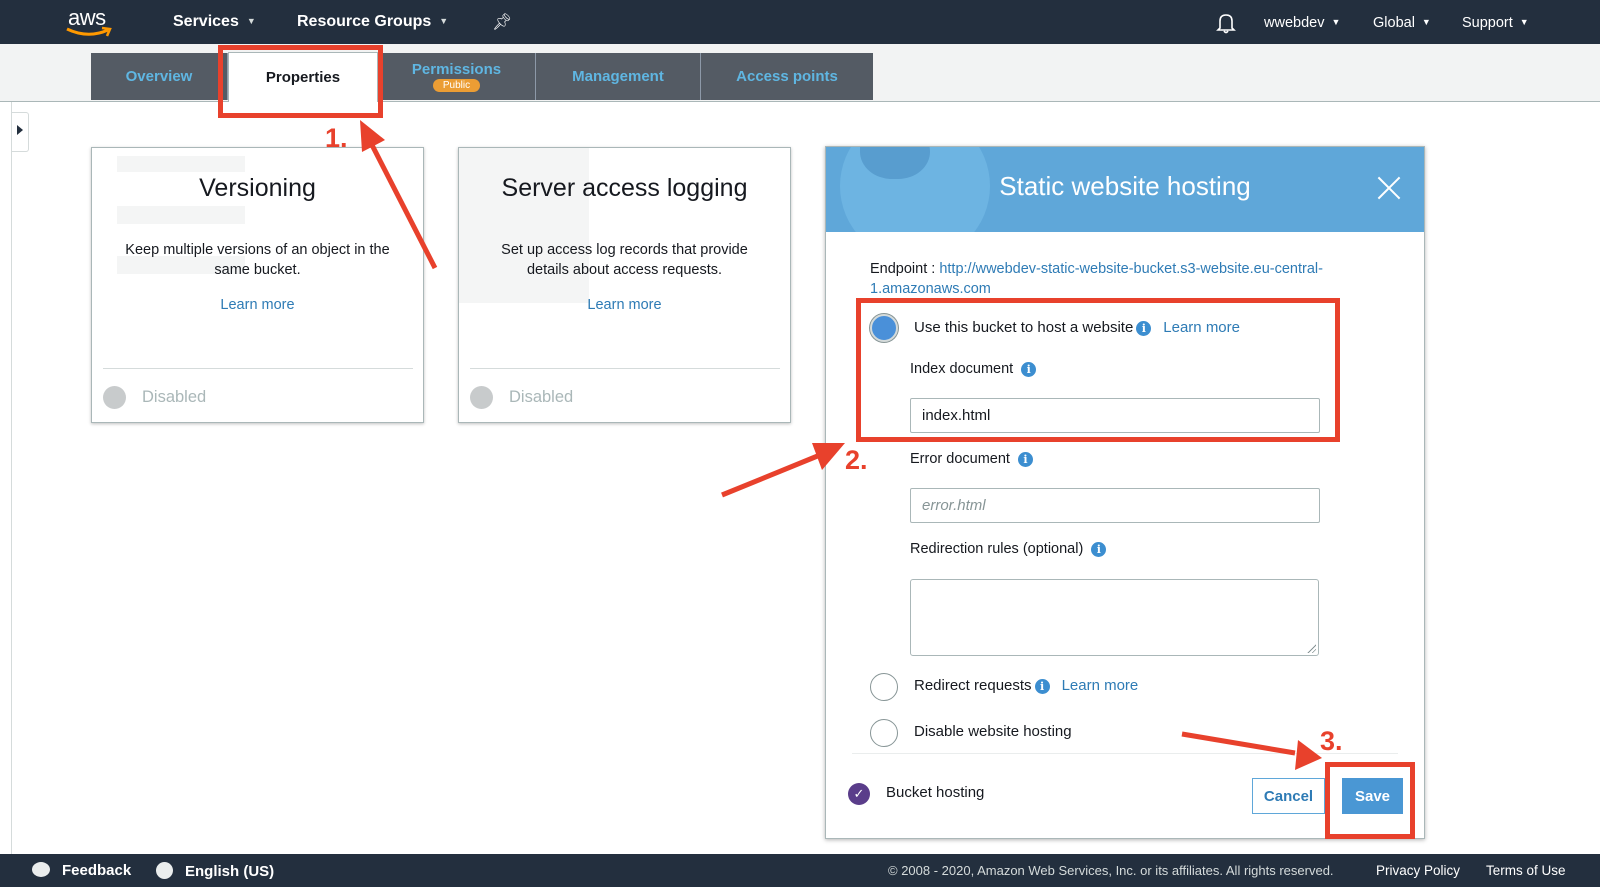 The image size is (1600, 887). What do you see at coordinates (935, 792) in the screenshot?
I see `bucket-hosting-label: Bucket hosting` at bounding box center [935, 792].